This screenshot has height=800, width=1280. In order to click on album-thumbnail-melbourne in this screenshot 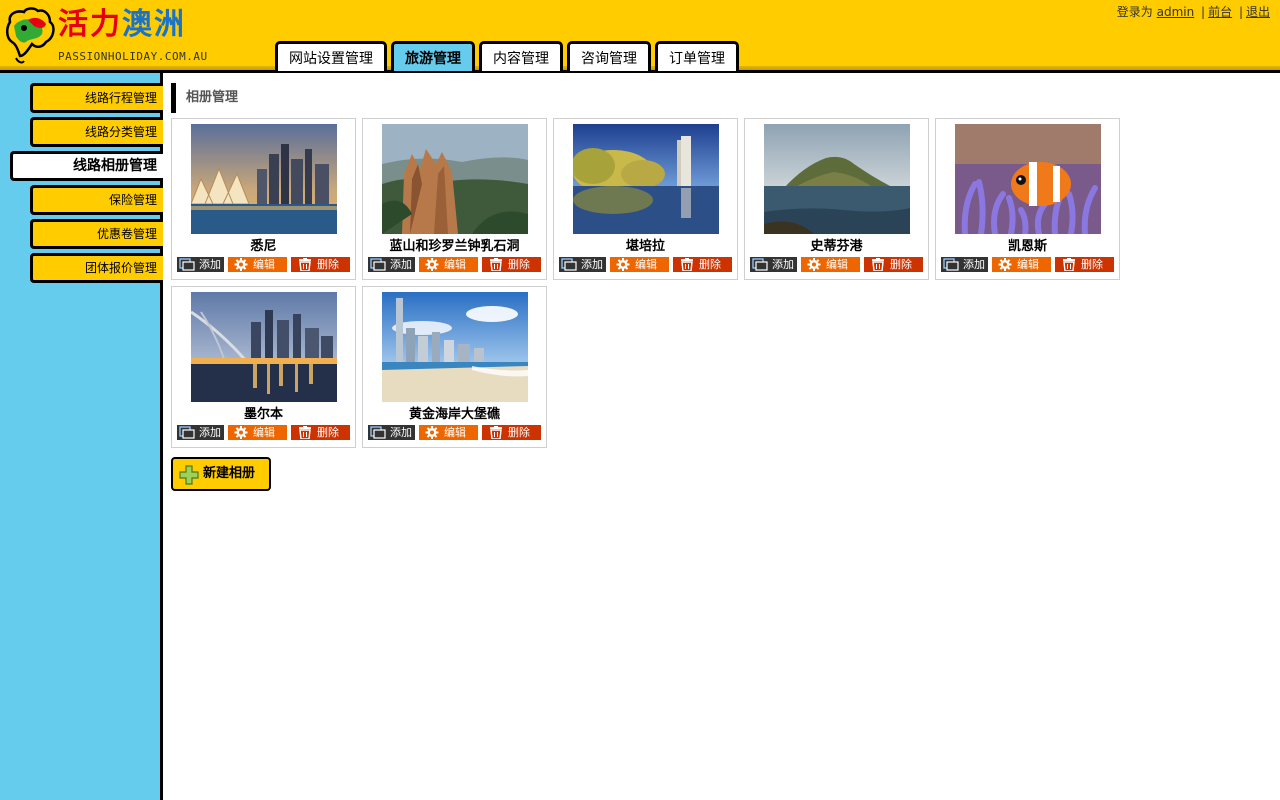, I will do `click(264, 347)`.